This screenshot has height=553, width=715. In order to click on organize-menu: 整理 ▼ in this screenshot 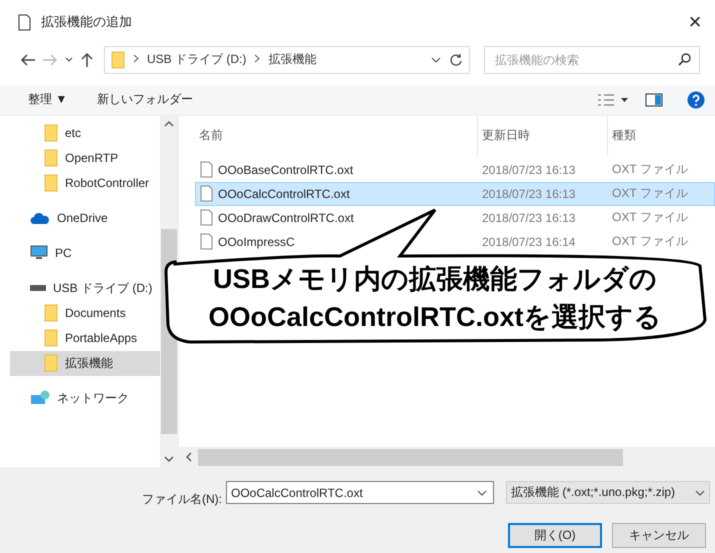, I will do `click(48, 99)`.